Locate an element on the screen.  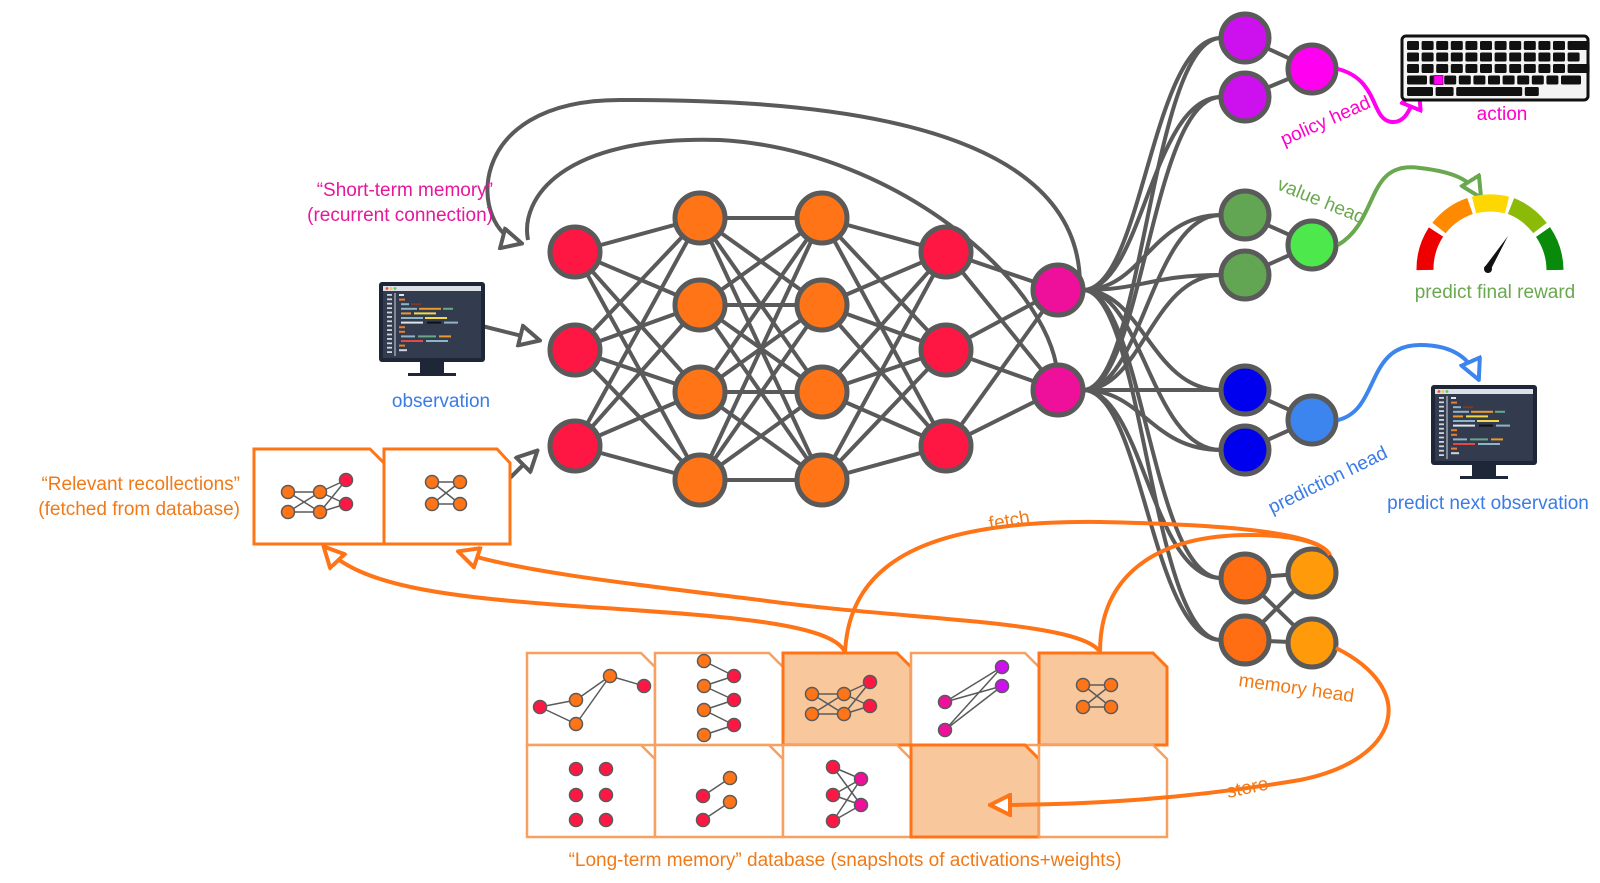
recollection-card is located at coordinates (447, 496).